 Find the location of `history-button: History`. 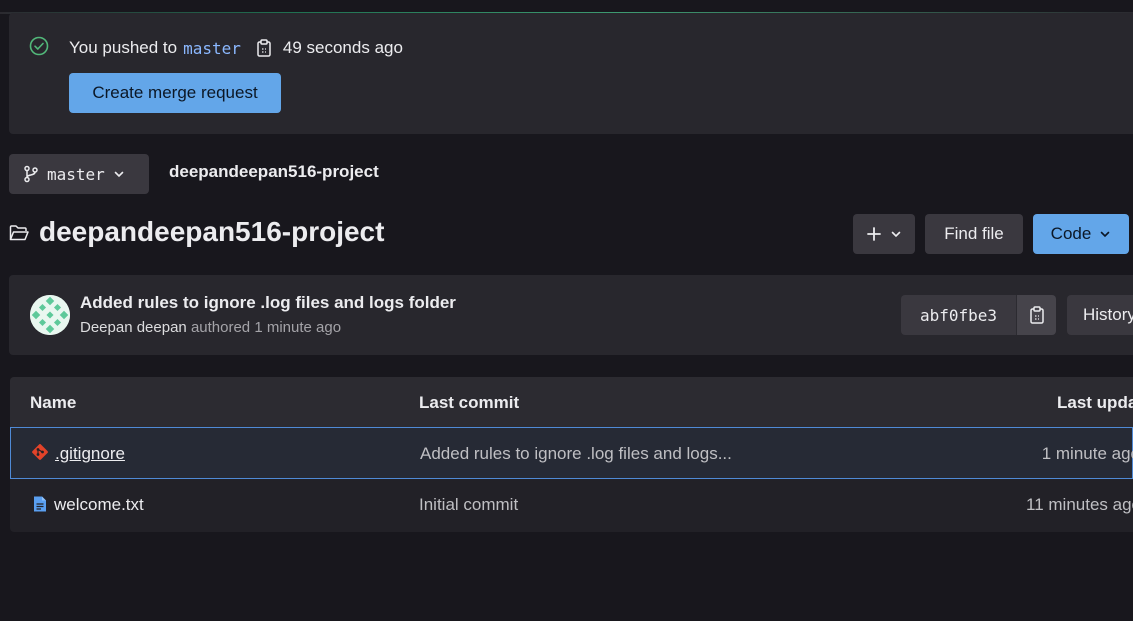

history-button: History is located at coordinates (1100, 315).